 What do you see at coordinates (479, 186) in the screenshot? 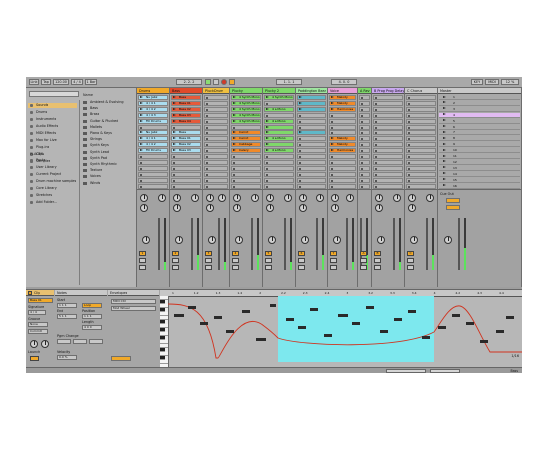
I see `scene-launch-item: 16` at bounding box center [479, 186].